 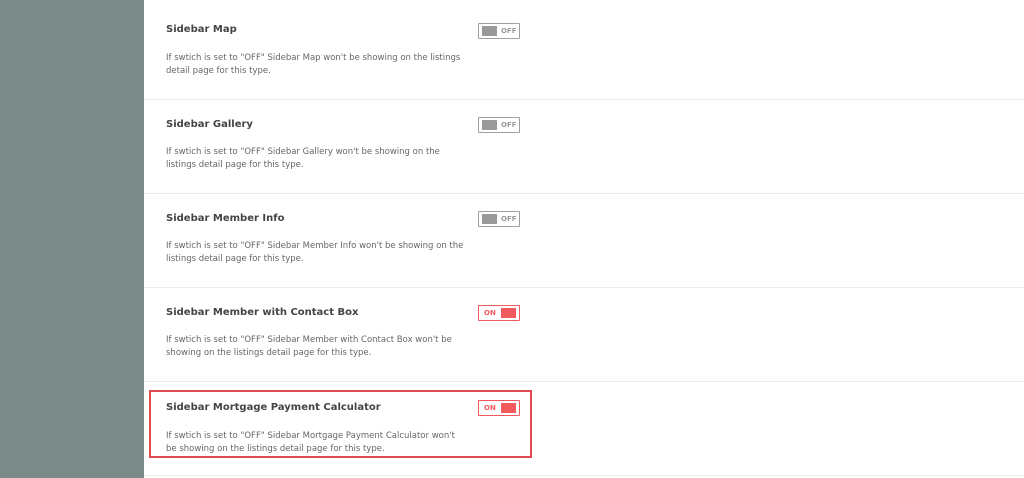 What do you see at coordinates (225, 218) in the screenshot?
I see `setting-title: Sidebar Member Info` at bounding box center [225, 218].